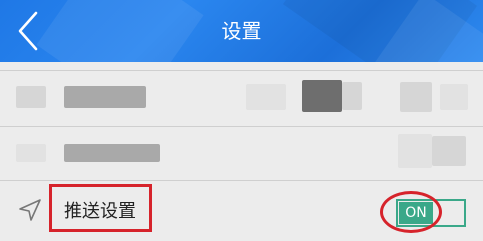  What do you see at coordinates (30, 210) in the screenshot?
I see `navigation-arrow-icon` at bounding box center [30, 210].